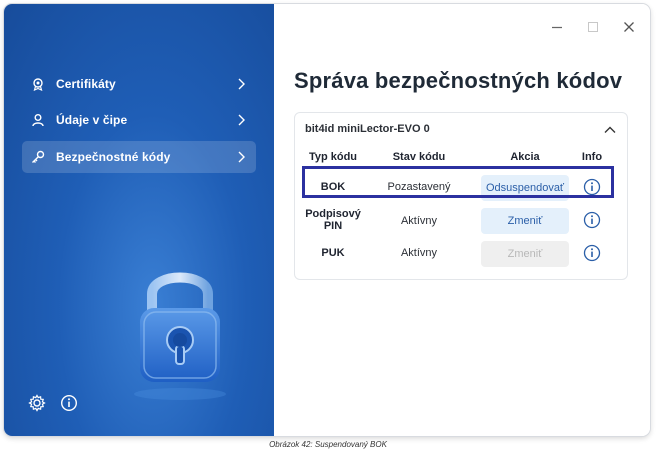  Describe the element at coordinates (592, 157) in the screenshot. I see `column-header-info: Info` at that location.